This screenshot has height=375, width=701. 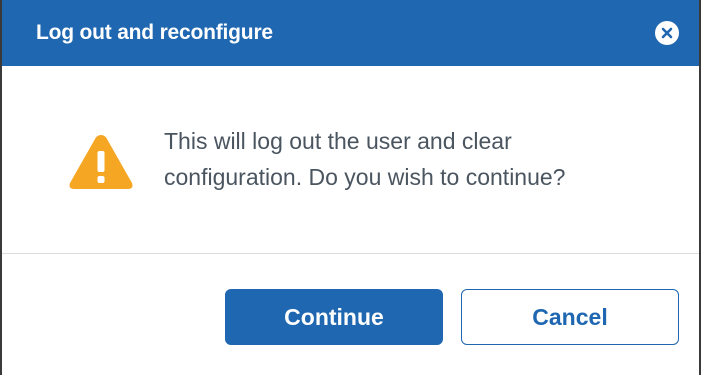 I want to click on close-icon, so click(x=667, y=33).